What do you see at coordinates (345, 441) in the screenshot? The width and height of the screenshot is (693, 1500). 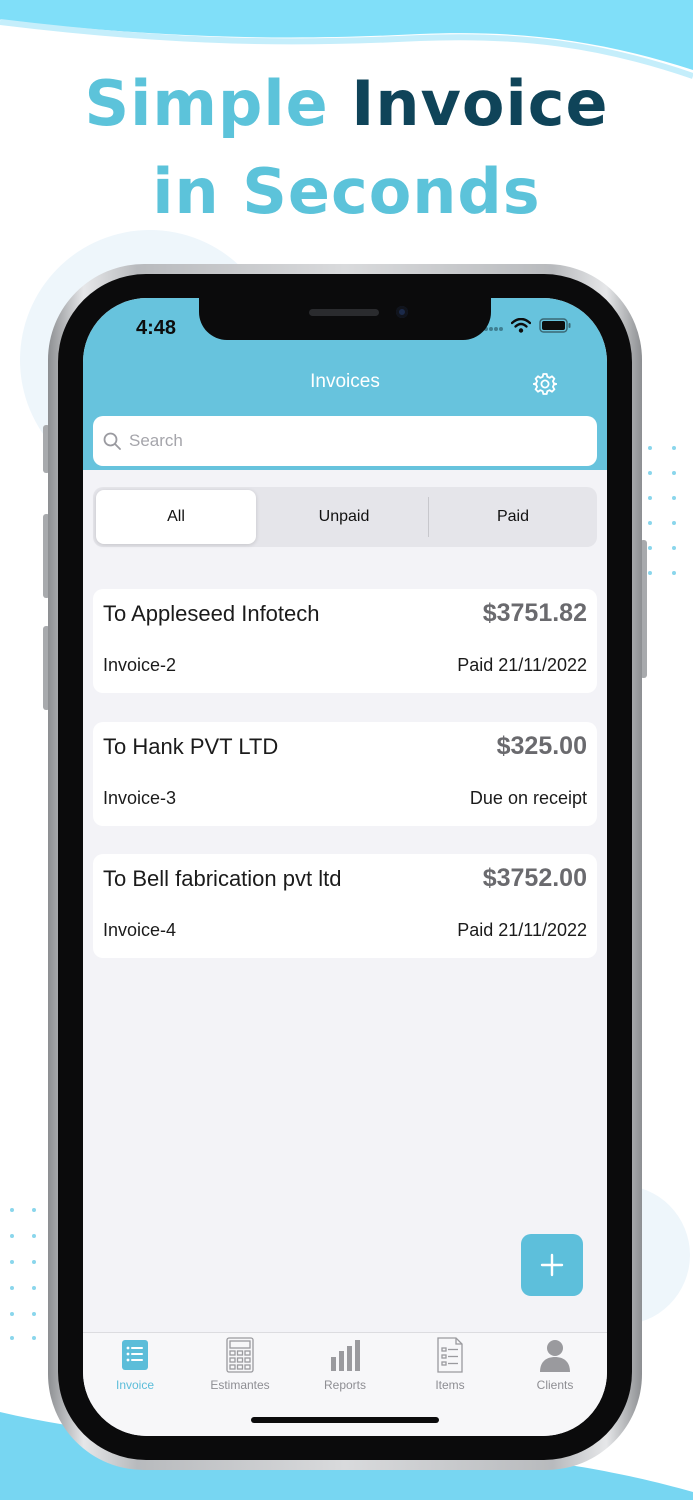 I see `search-input: Search` at bounding box center [345, 441].